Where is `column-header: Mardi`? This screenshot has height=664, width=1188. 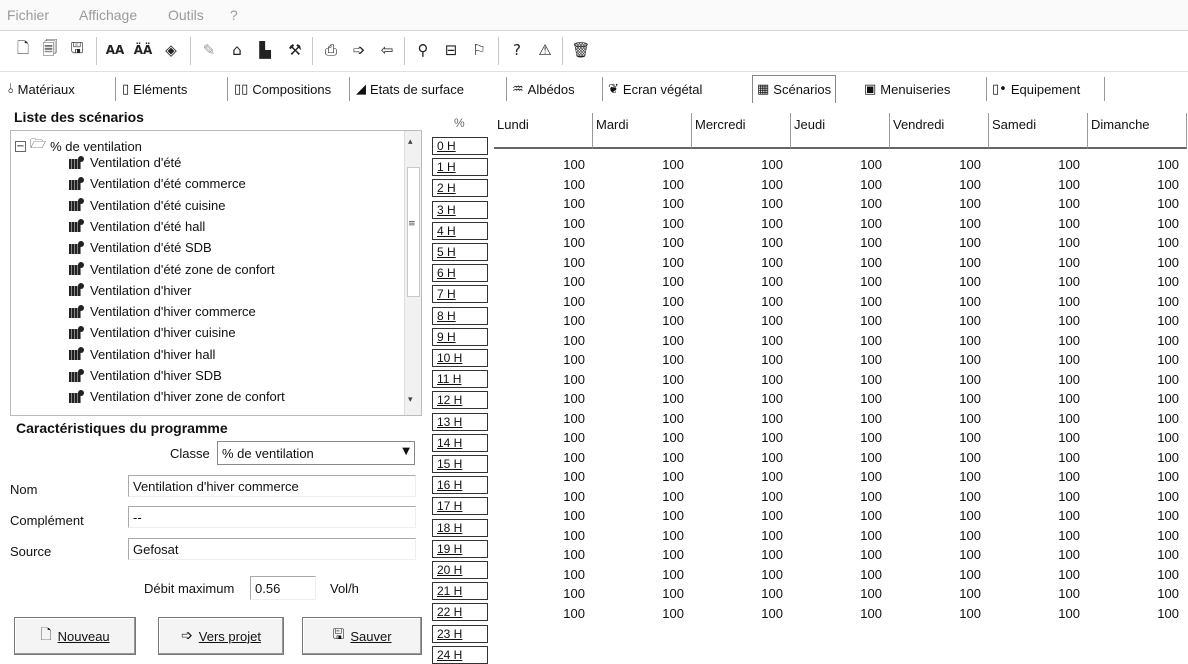
column-header: Mardi is located at coordinates (642, 131).